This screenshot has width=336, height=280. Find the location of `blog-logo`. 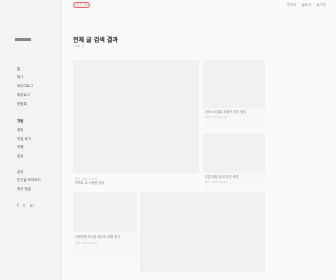

blog-logo is located at coordinates (23, 39).